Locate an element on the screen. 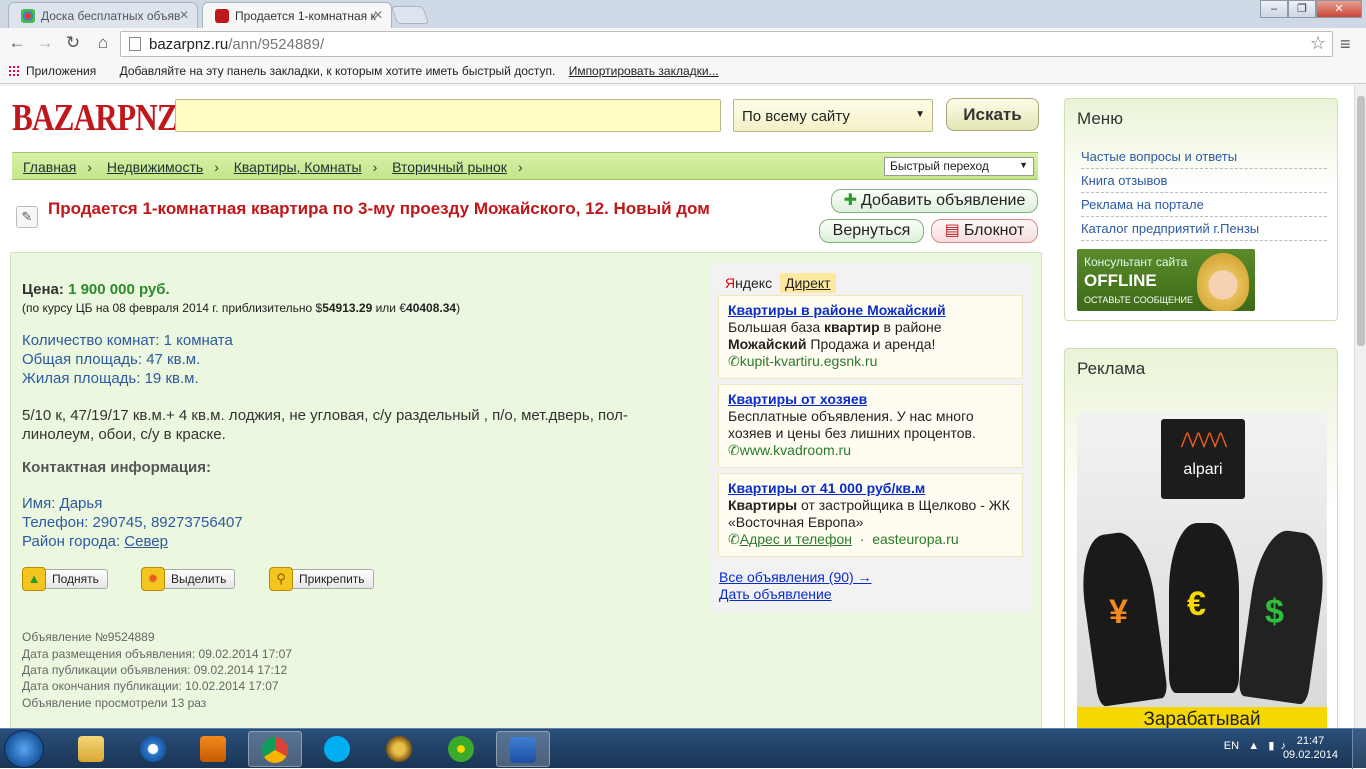 The height and width of the screenshot is (769, 1366). breadcrumb-realty: Недвижимость is located at coordinates (155, 167).